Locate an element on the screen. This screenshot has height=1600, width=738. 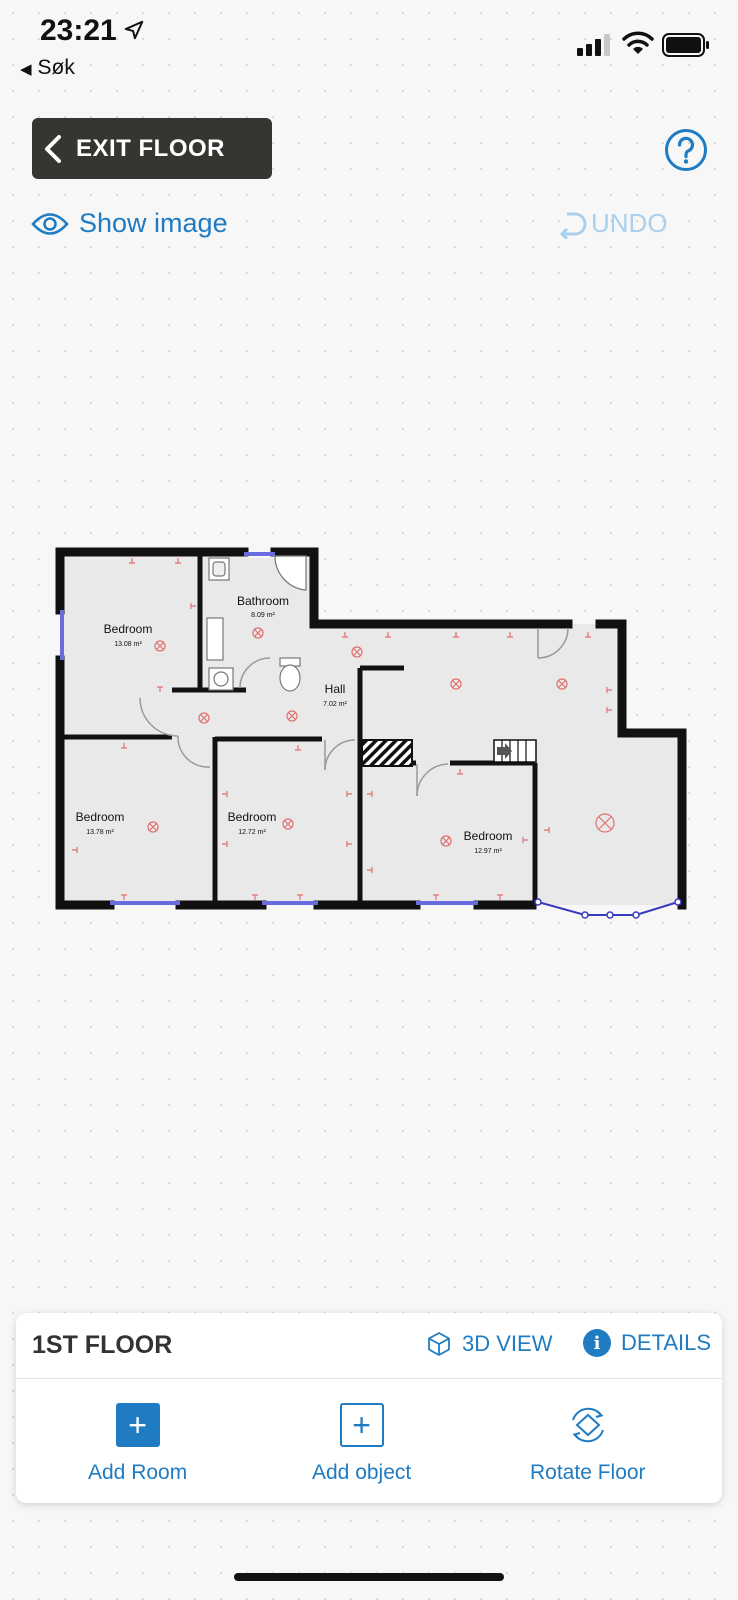
3d-view-button: 3D VIEW is located at coordinates (489, 1344).